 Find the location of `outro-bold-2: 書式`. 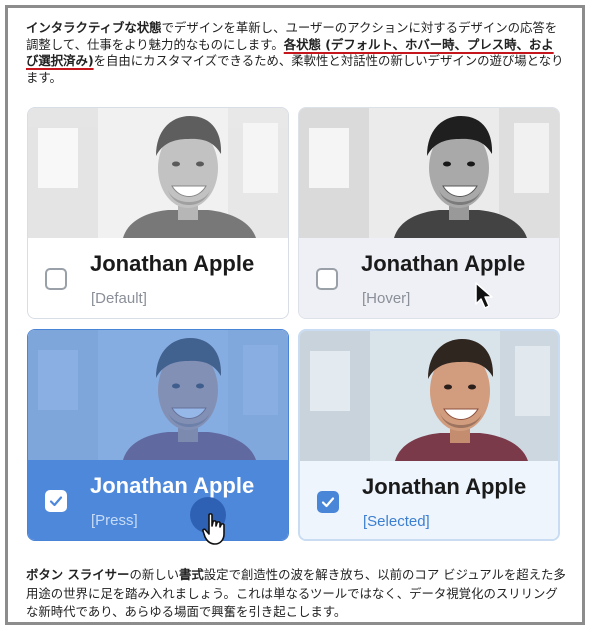

outro-bold-2: 書式 is located at coordinates (191, 574).